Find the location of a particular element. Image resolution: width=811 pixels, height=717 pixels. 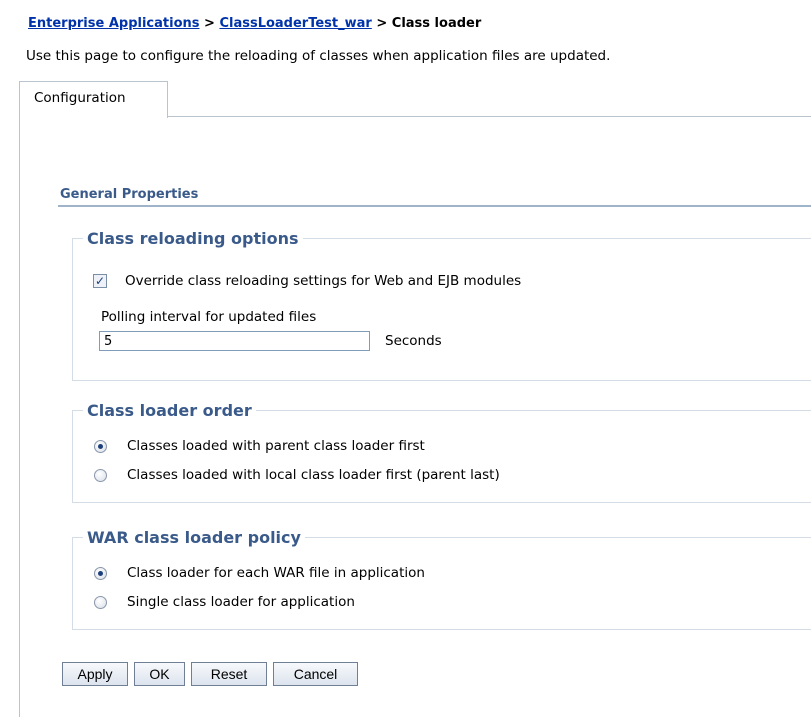

war-policy-legend: WAR class loader policy is located at coordinates (194, 537).